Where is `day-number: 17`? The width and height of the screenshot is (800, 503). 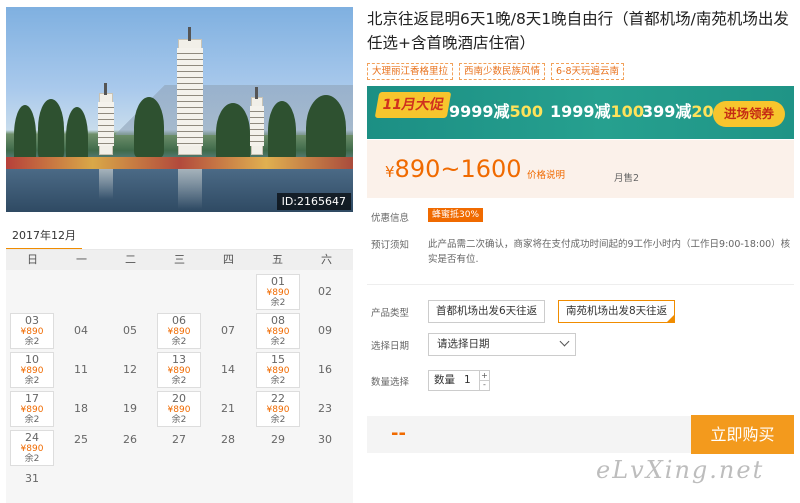
day-number: 17 is located at coordinates (32, 398).